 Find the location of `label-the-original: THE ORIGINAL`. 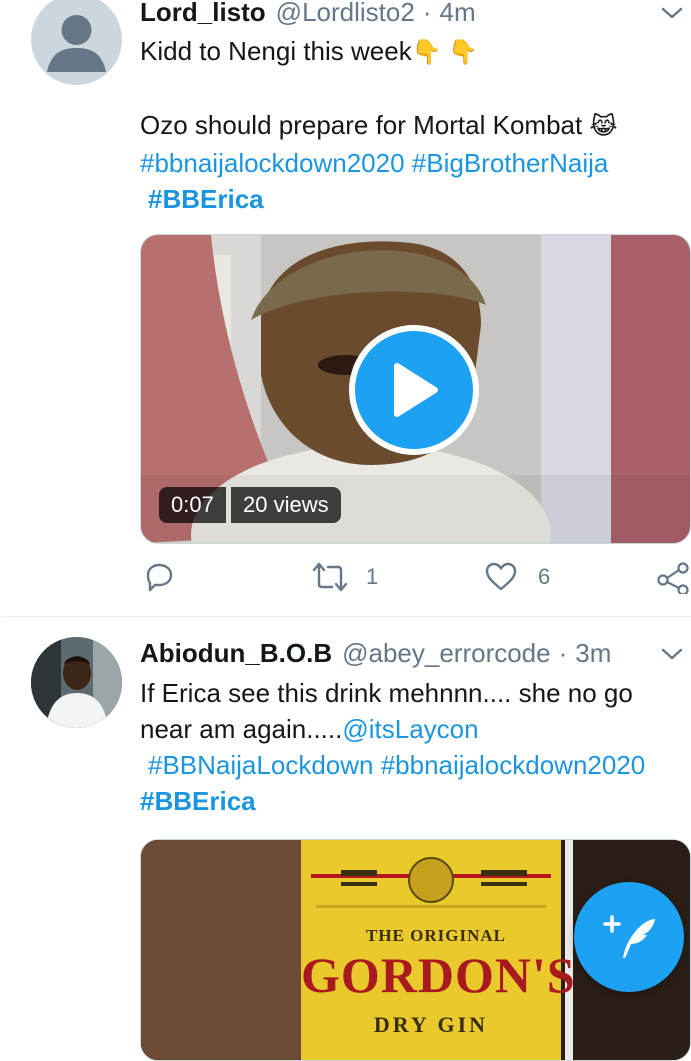

label-the-original: THE ORIGINAL is located at coordinates (436, 936).